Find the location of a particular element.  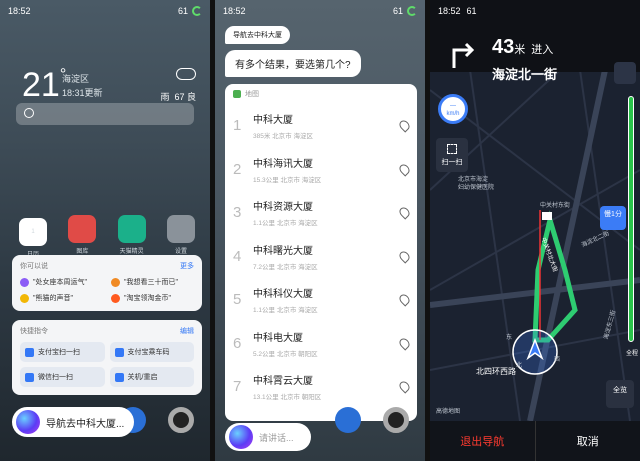

edit-link: 编辑 is located at coordinates (187, 331).